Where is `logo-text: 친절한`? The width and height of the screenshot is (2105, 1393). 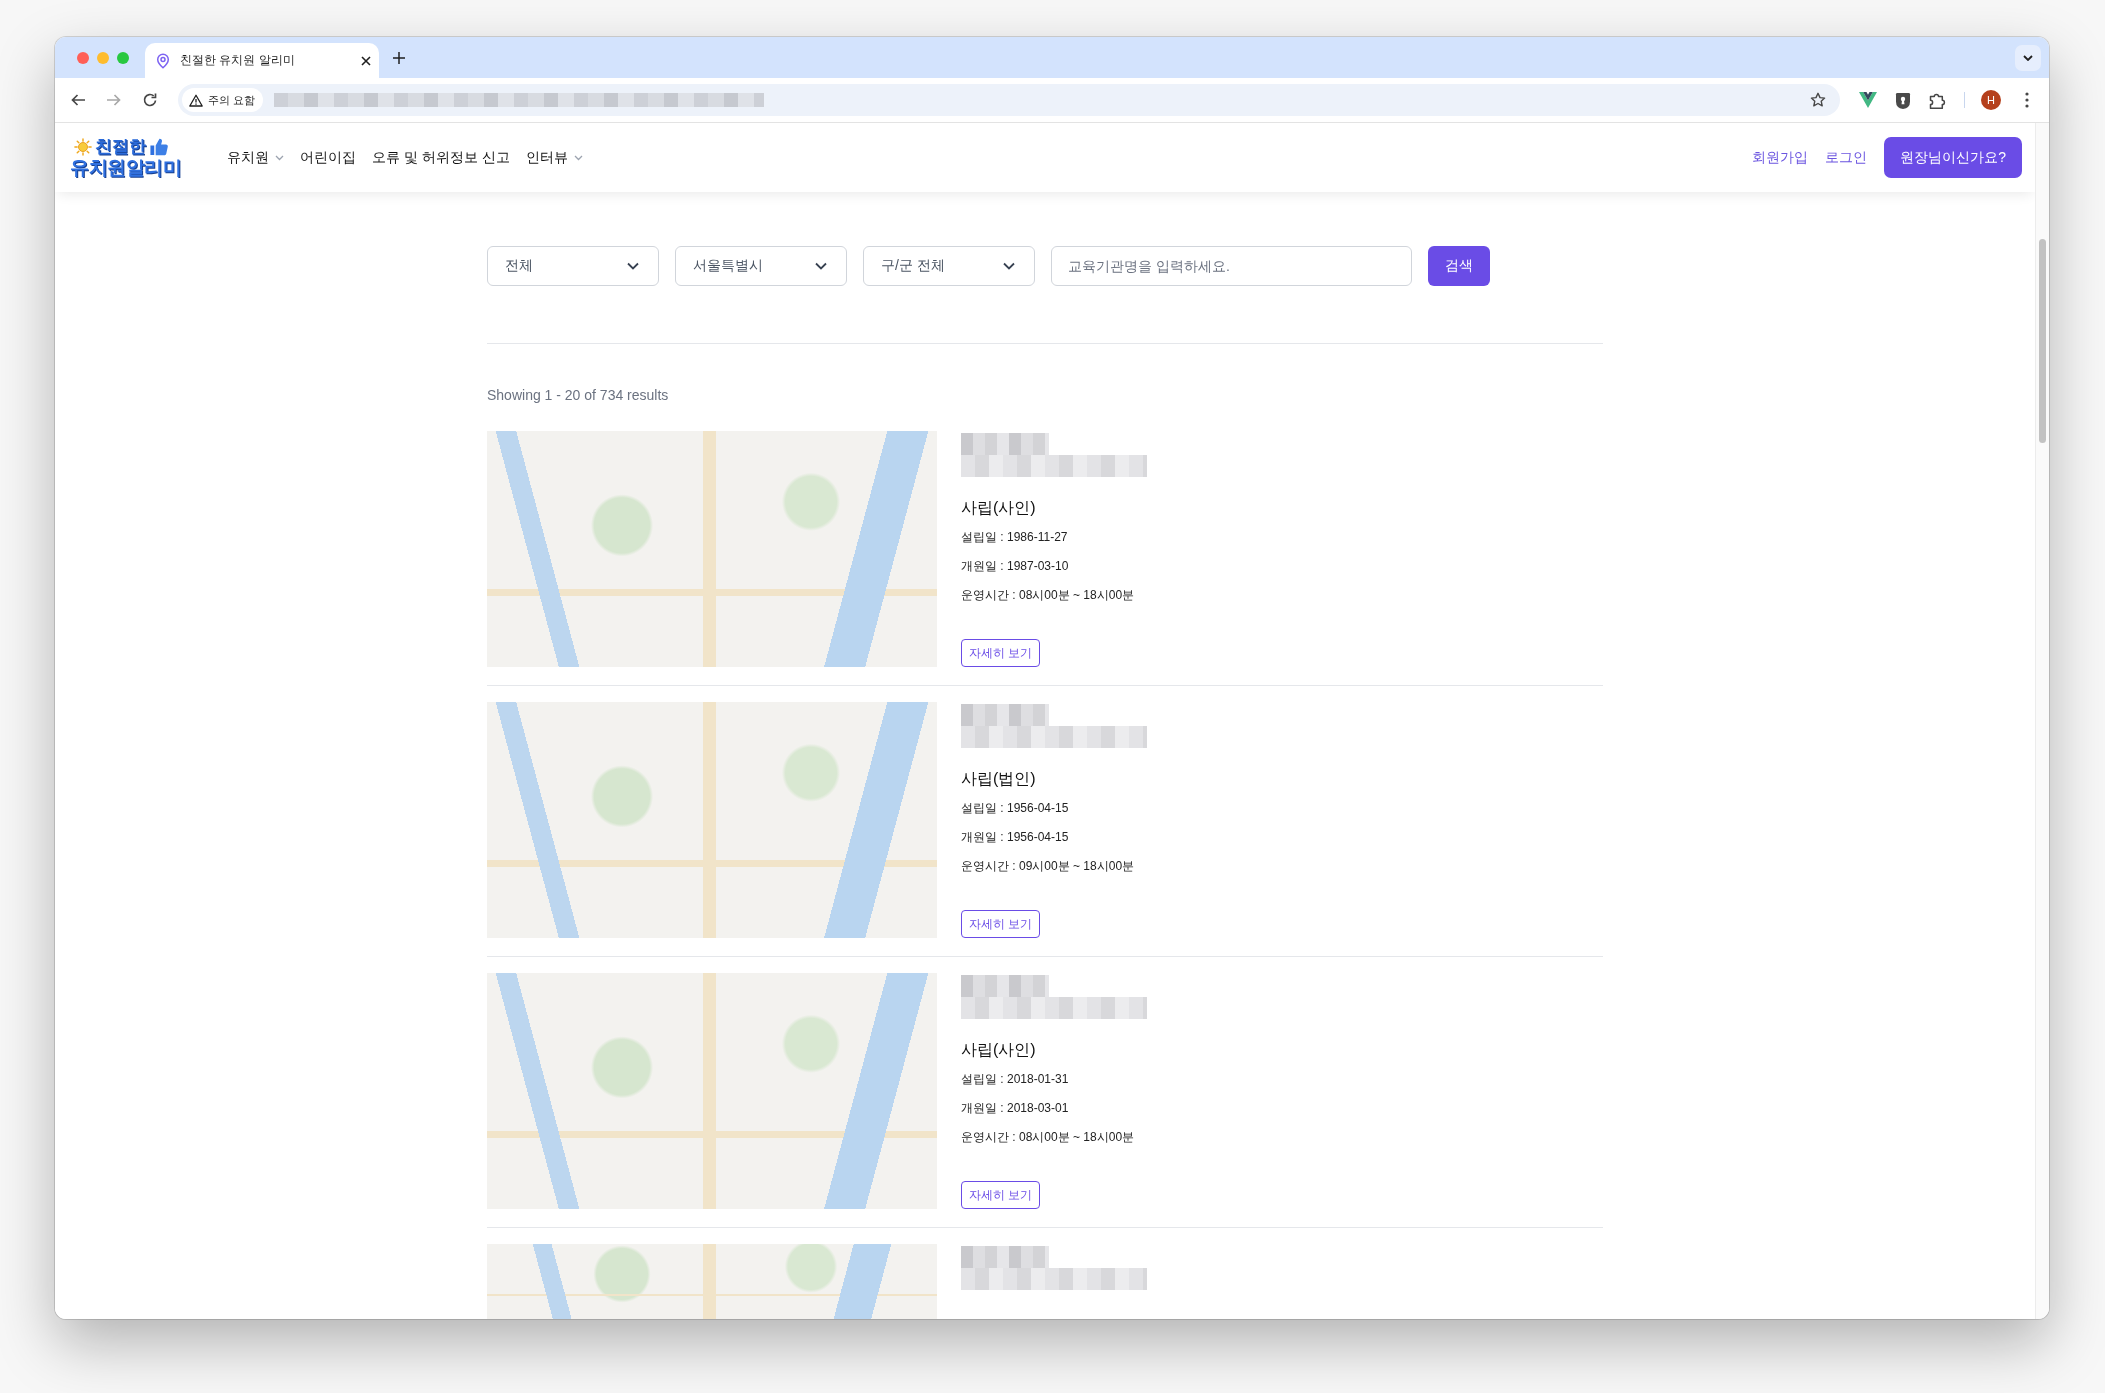 logo-text: 친절한 is located at coordinates (120, 146).